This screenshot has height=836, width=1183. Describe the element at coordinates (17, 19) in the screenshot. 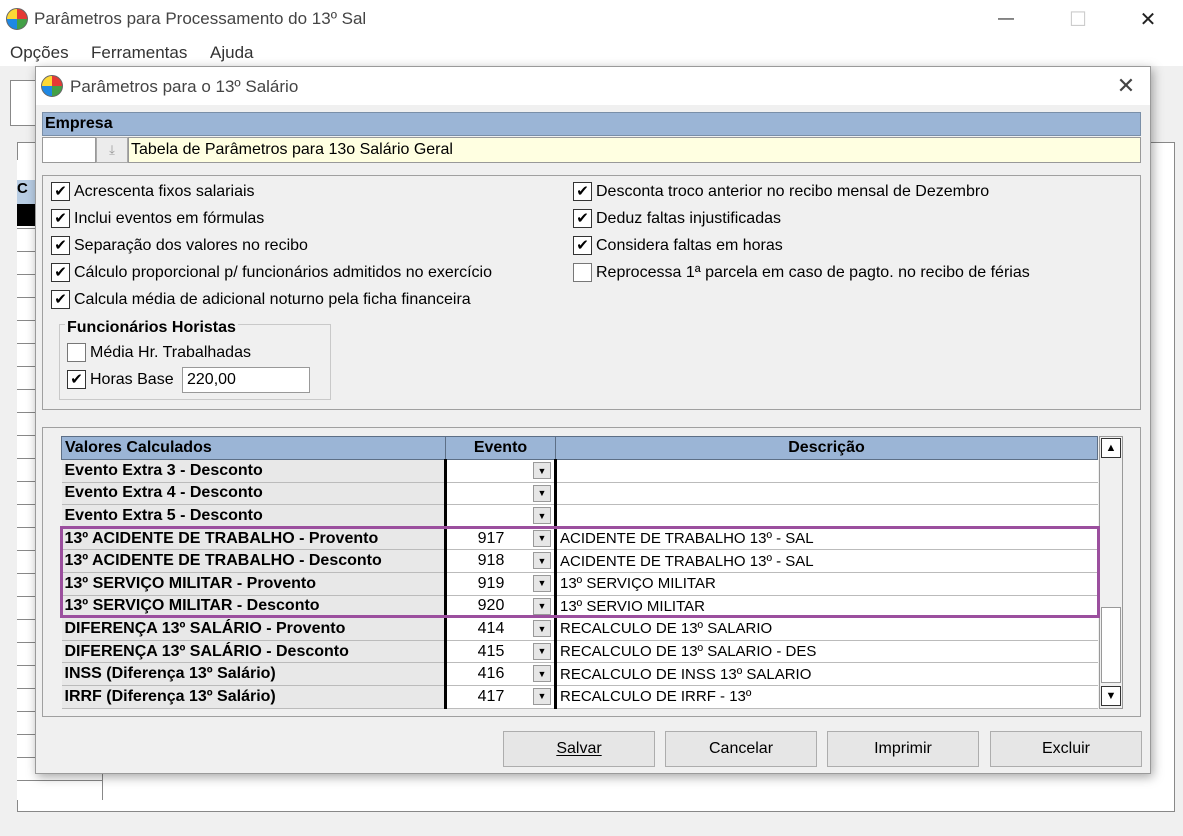

I see `app-logo-icon` at that location.